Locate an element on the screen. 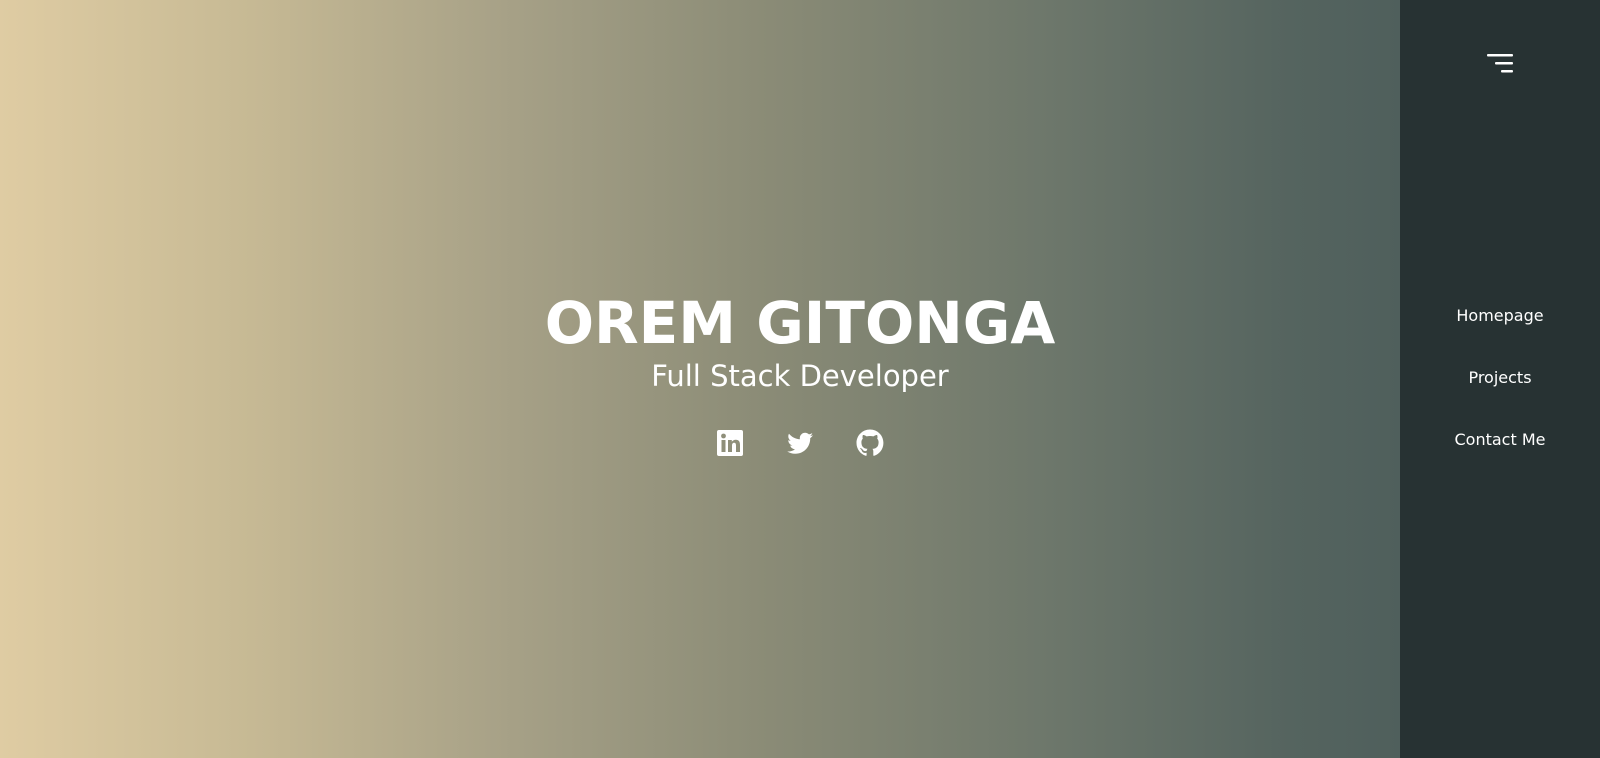  linkedin-icon is located at coordinates (730, 443).